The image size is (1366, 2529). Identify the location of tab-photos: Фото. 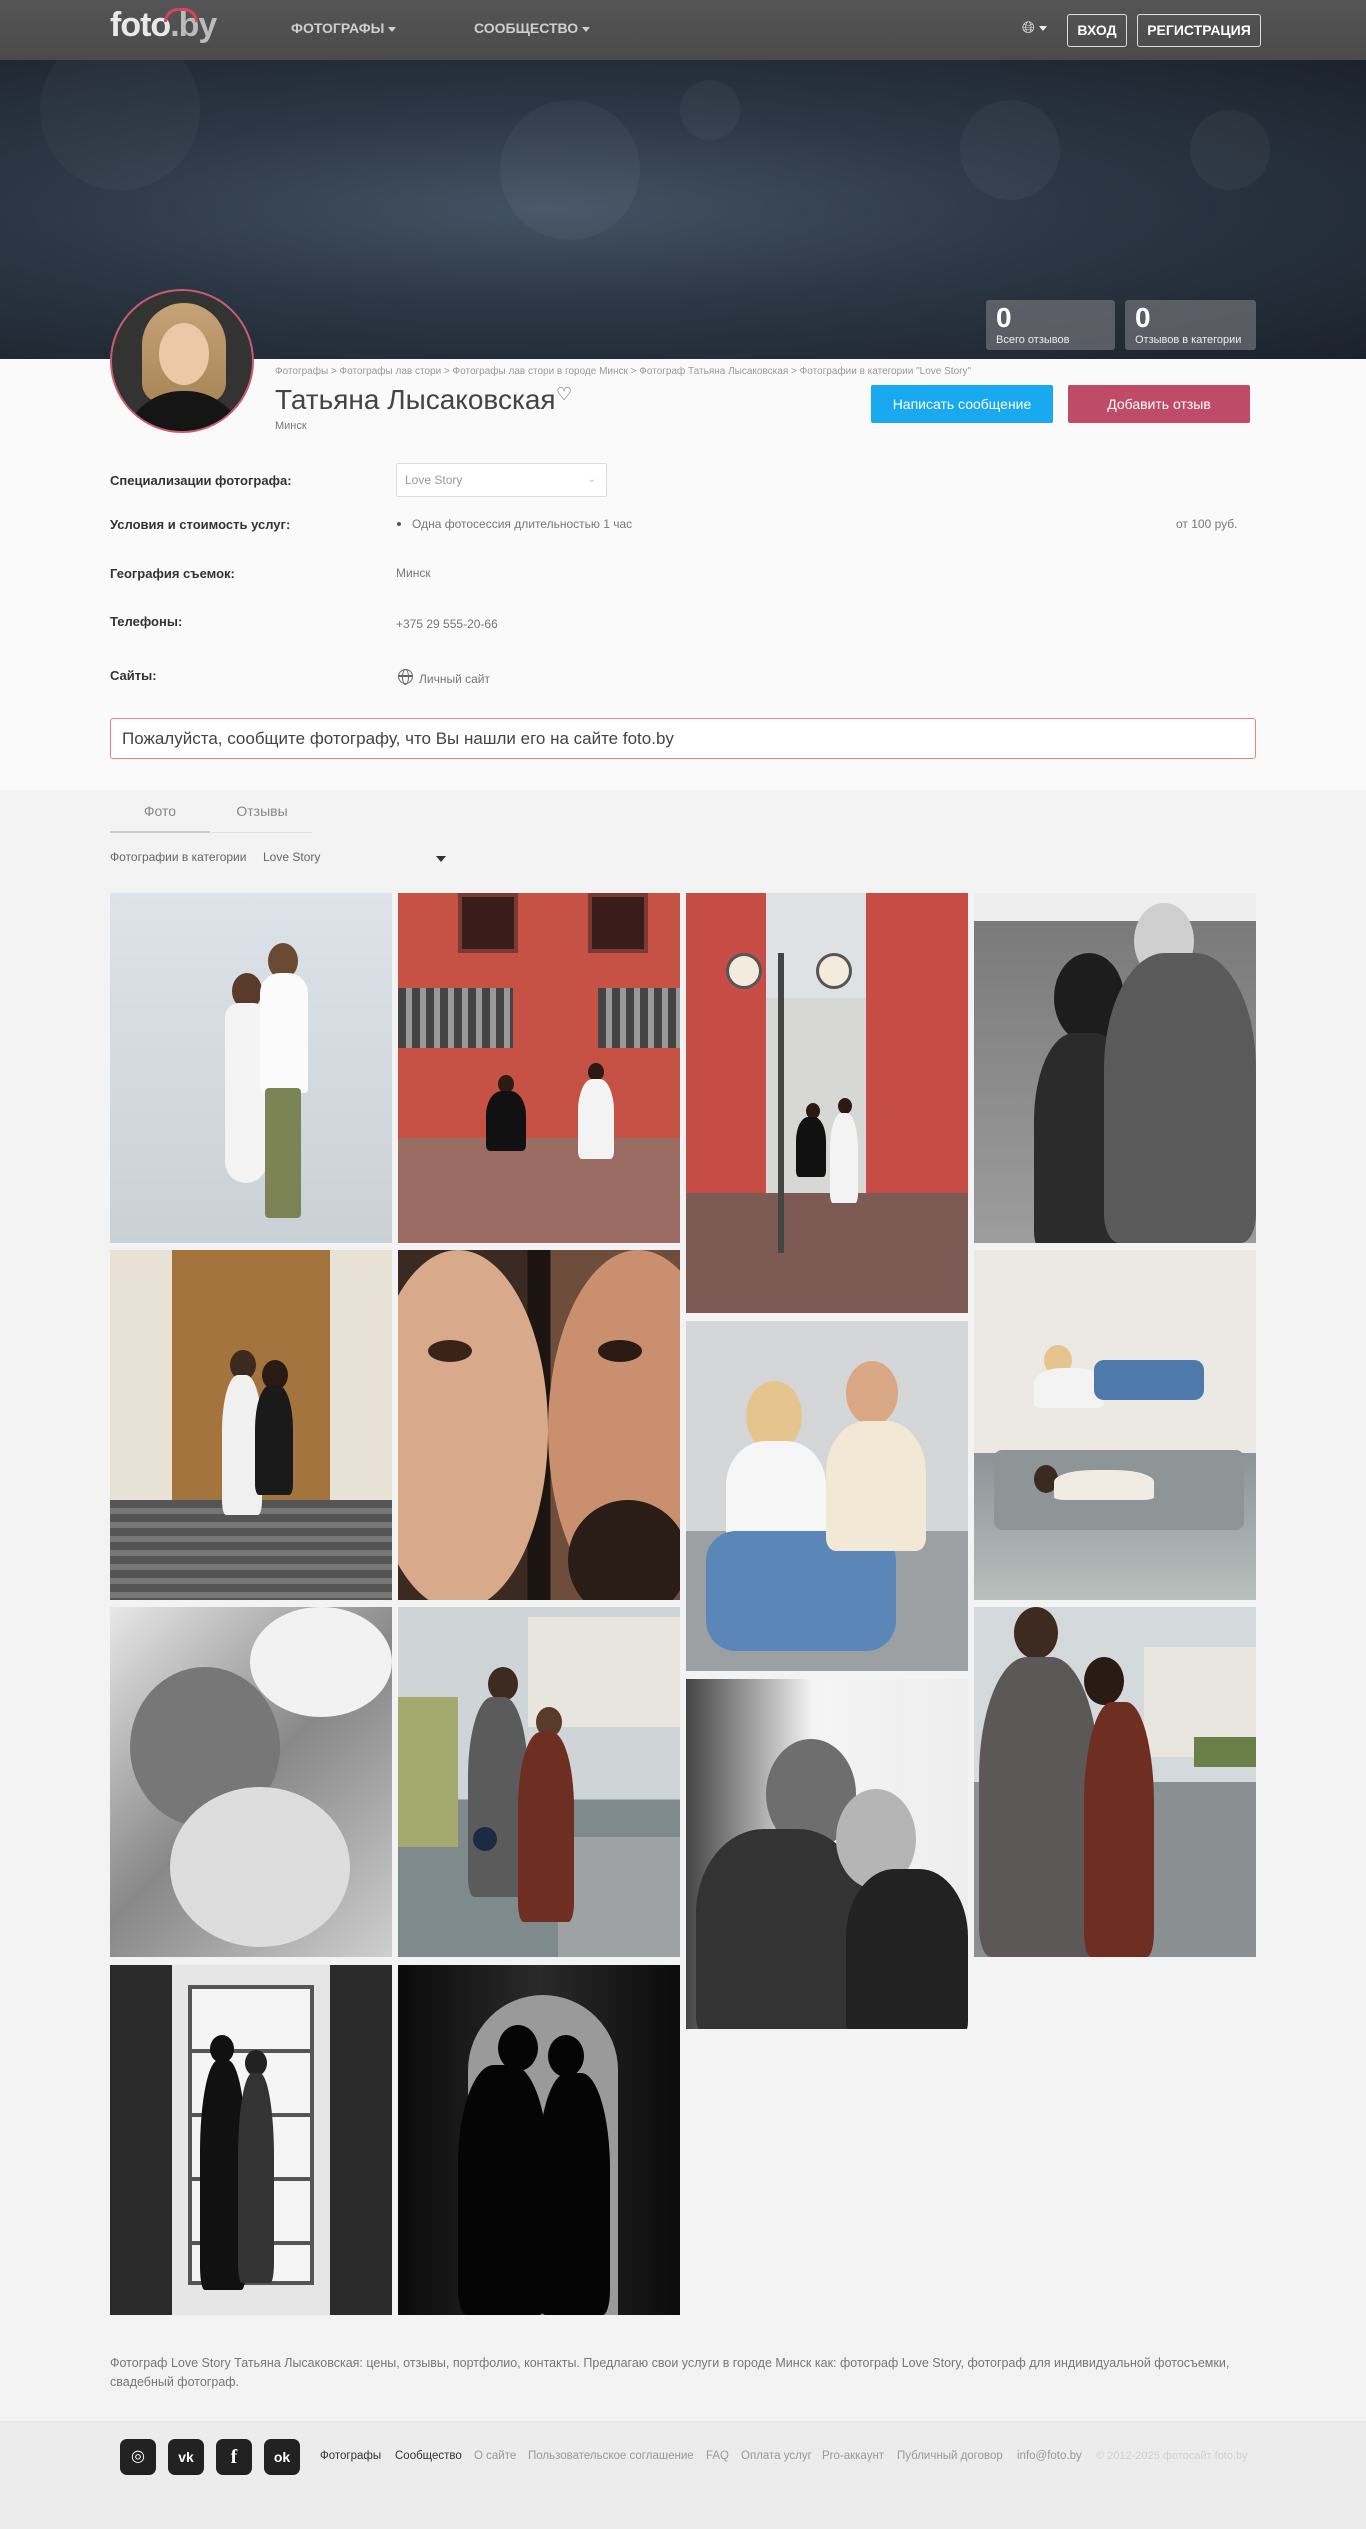
(160, 813).